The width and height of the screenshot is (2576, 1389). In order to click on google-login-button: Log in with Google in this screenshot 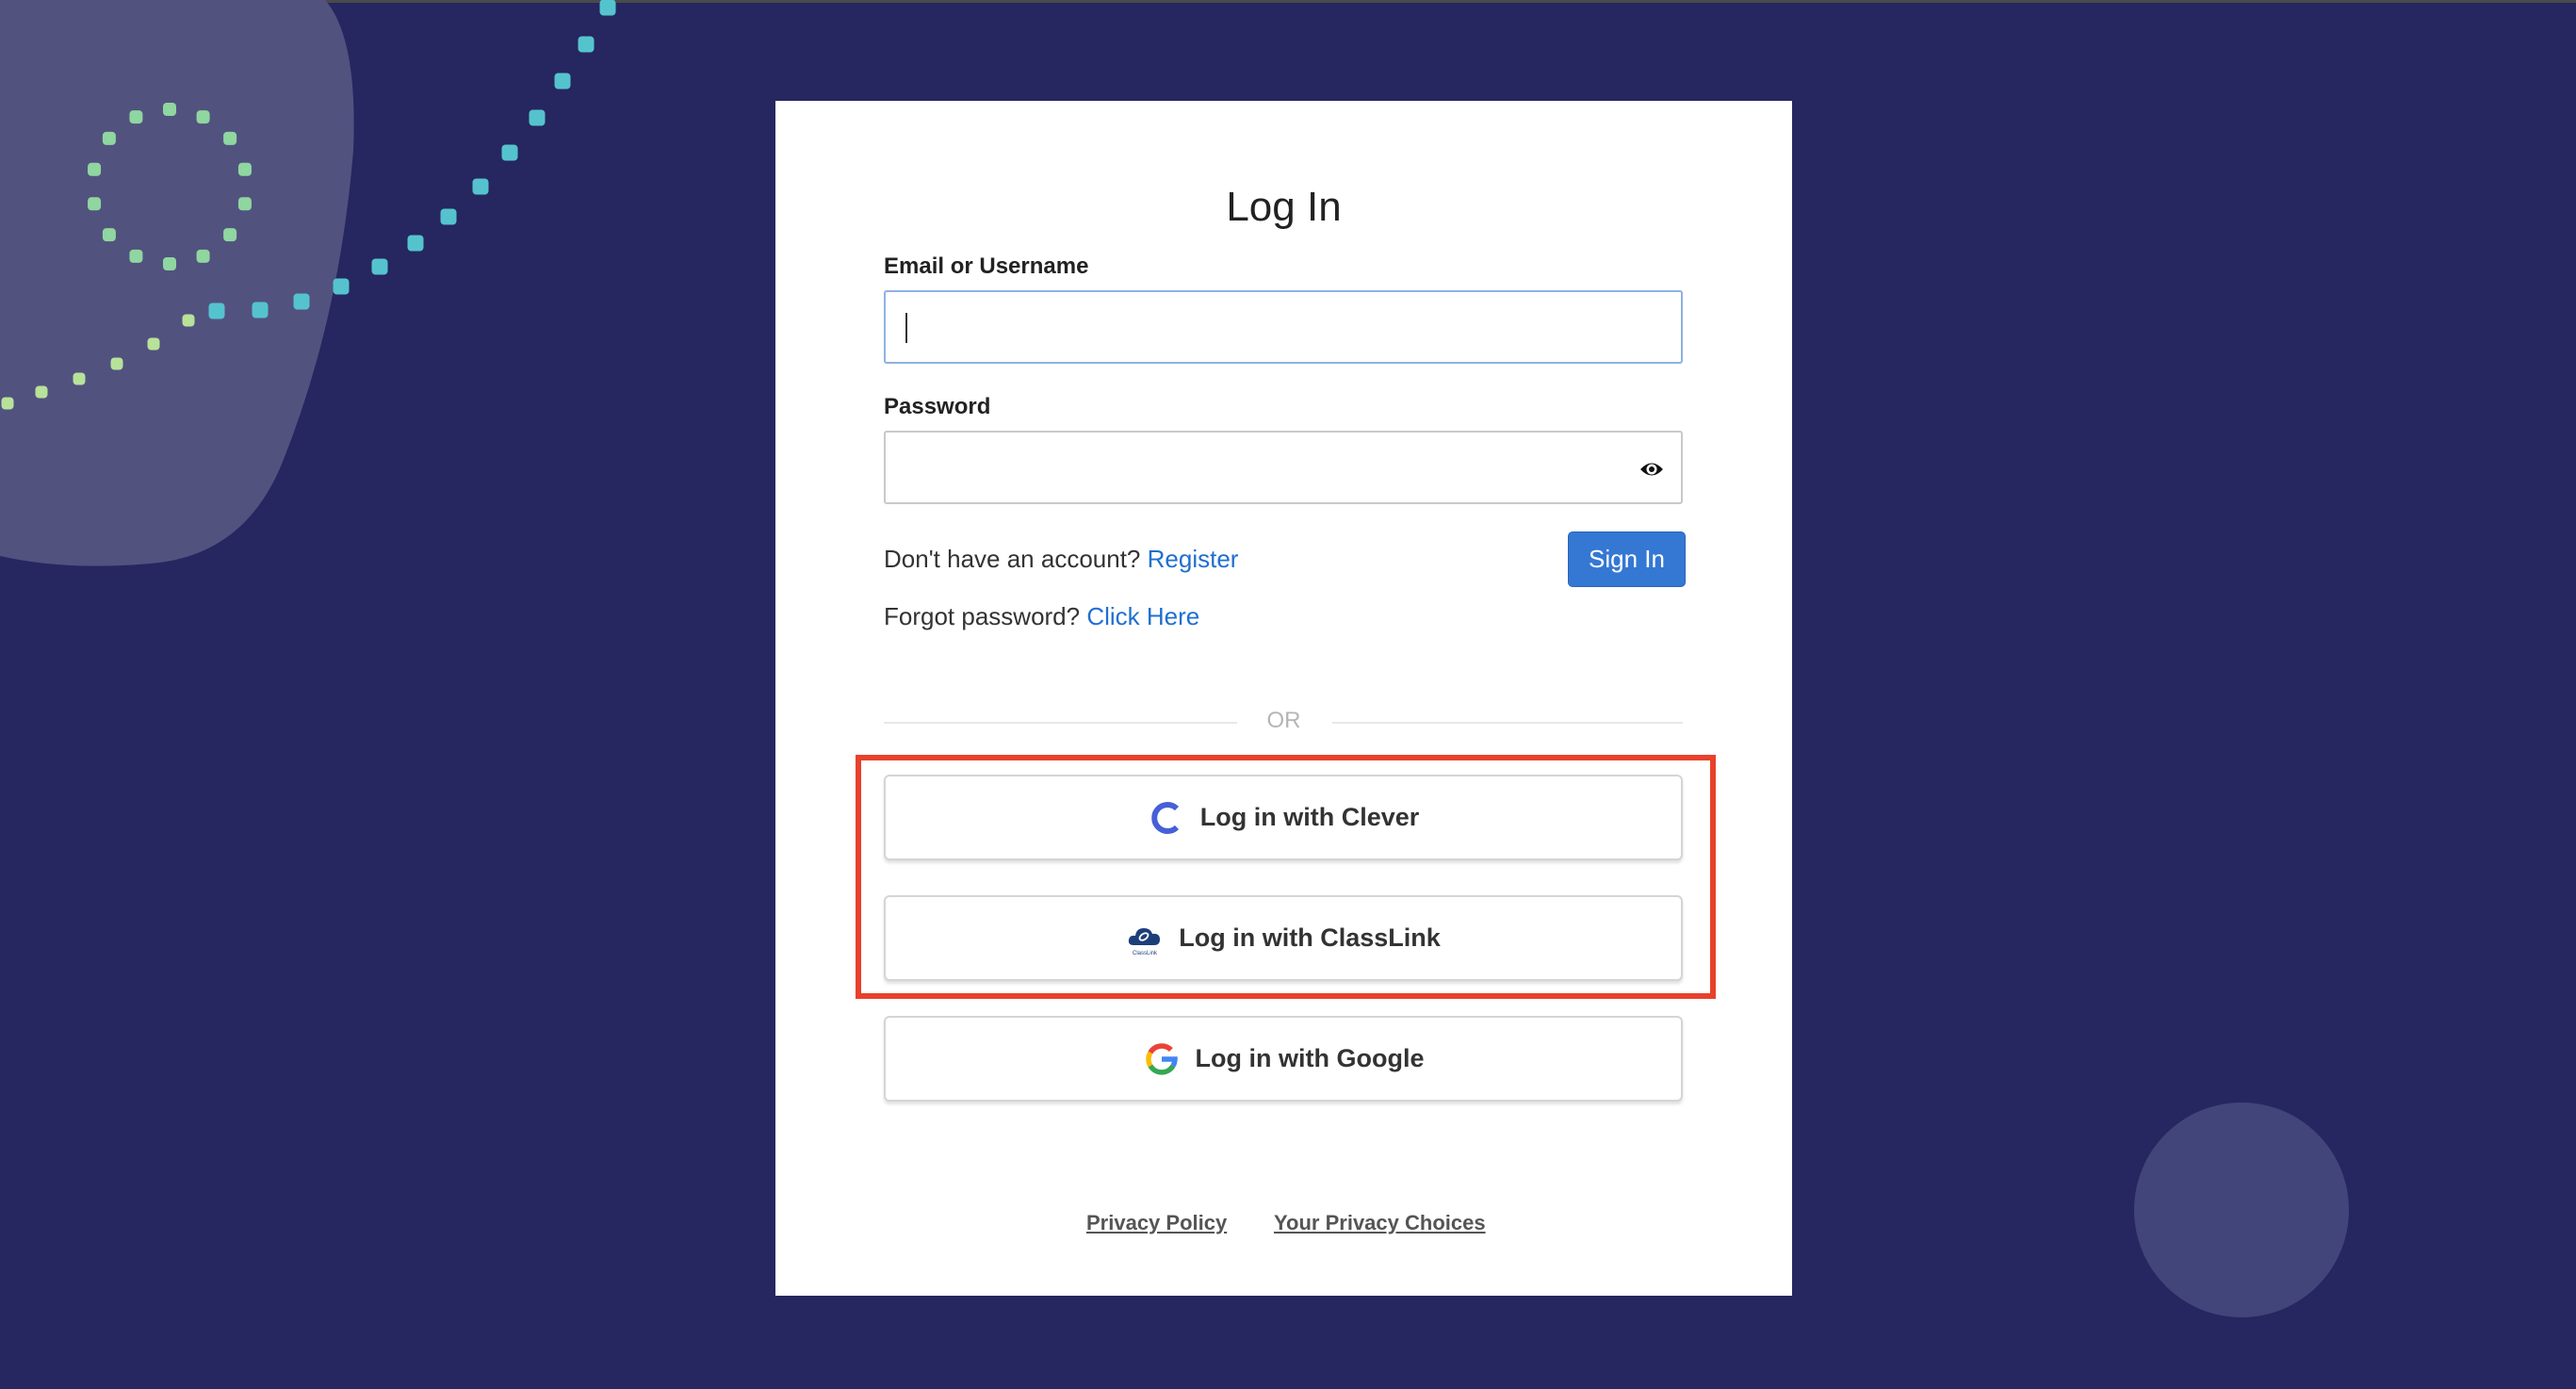, I will do `click(1283, 1059)`.